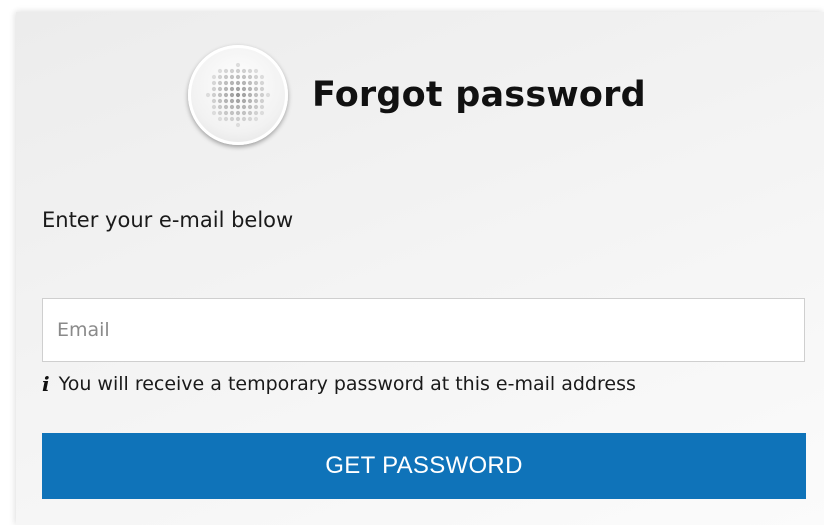 This screenshot has height=525, width=824. Describe the element at coordinates (168, 220) in the screenshot. I see `instruction-text: Enter your e-mail below` at that location.